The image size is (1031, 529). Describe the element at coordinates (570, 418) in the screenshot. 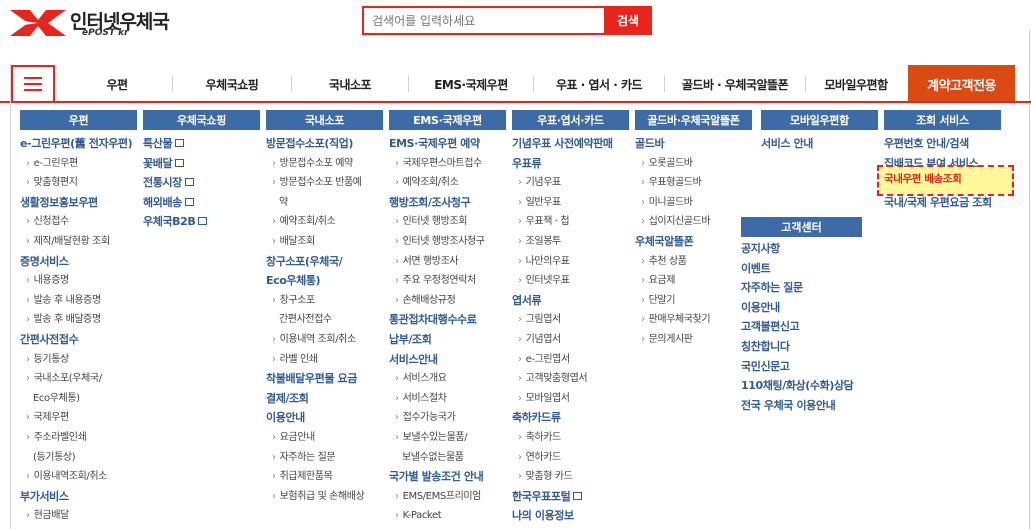

I see `menu-category-link: 축하카드류` at that location.